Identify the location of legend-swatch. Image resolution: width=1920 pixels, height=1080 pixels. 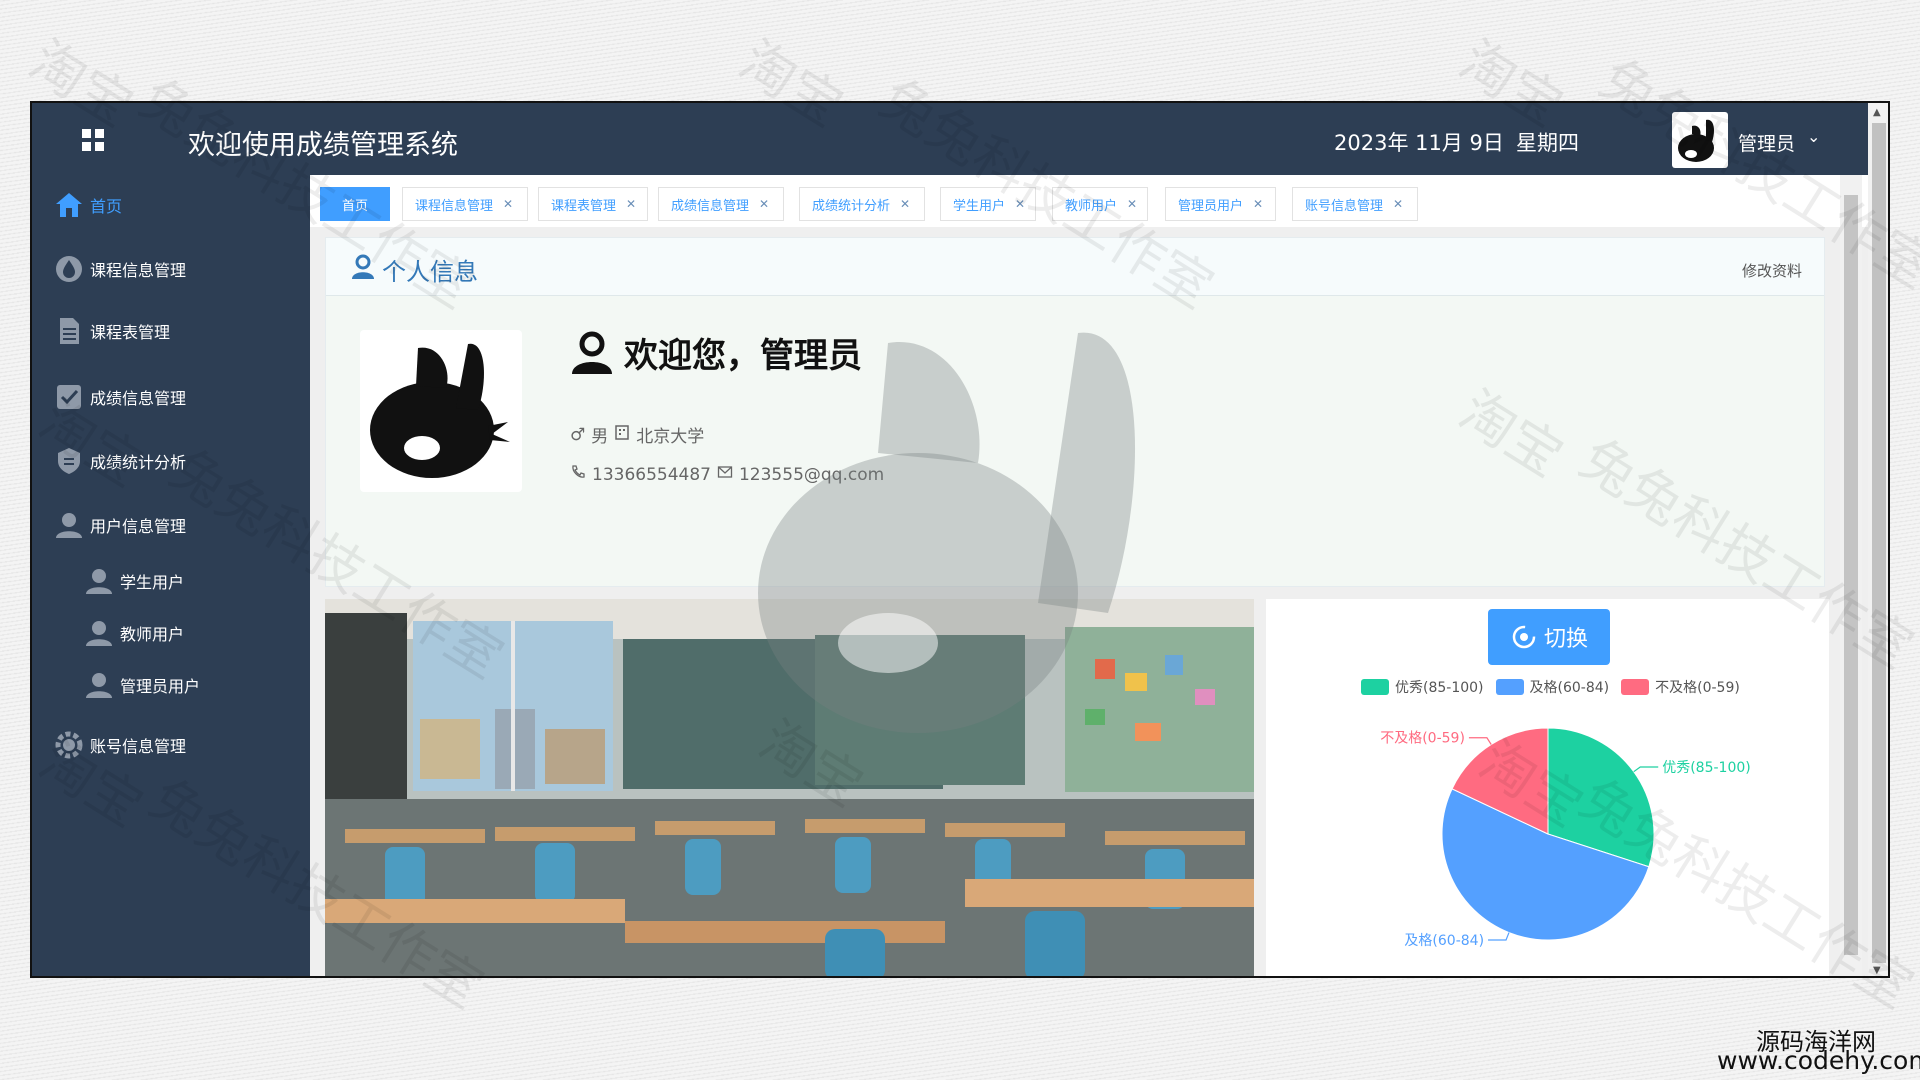
(1375, 687).